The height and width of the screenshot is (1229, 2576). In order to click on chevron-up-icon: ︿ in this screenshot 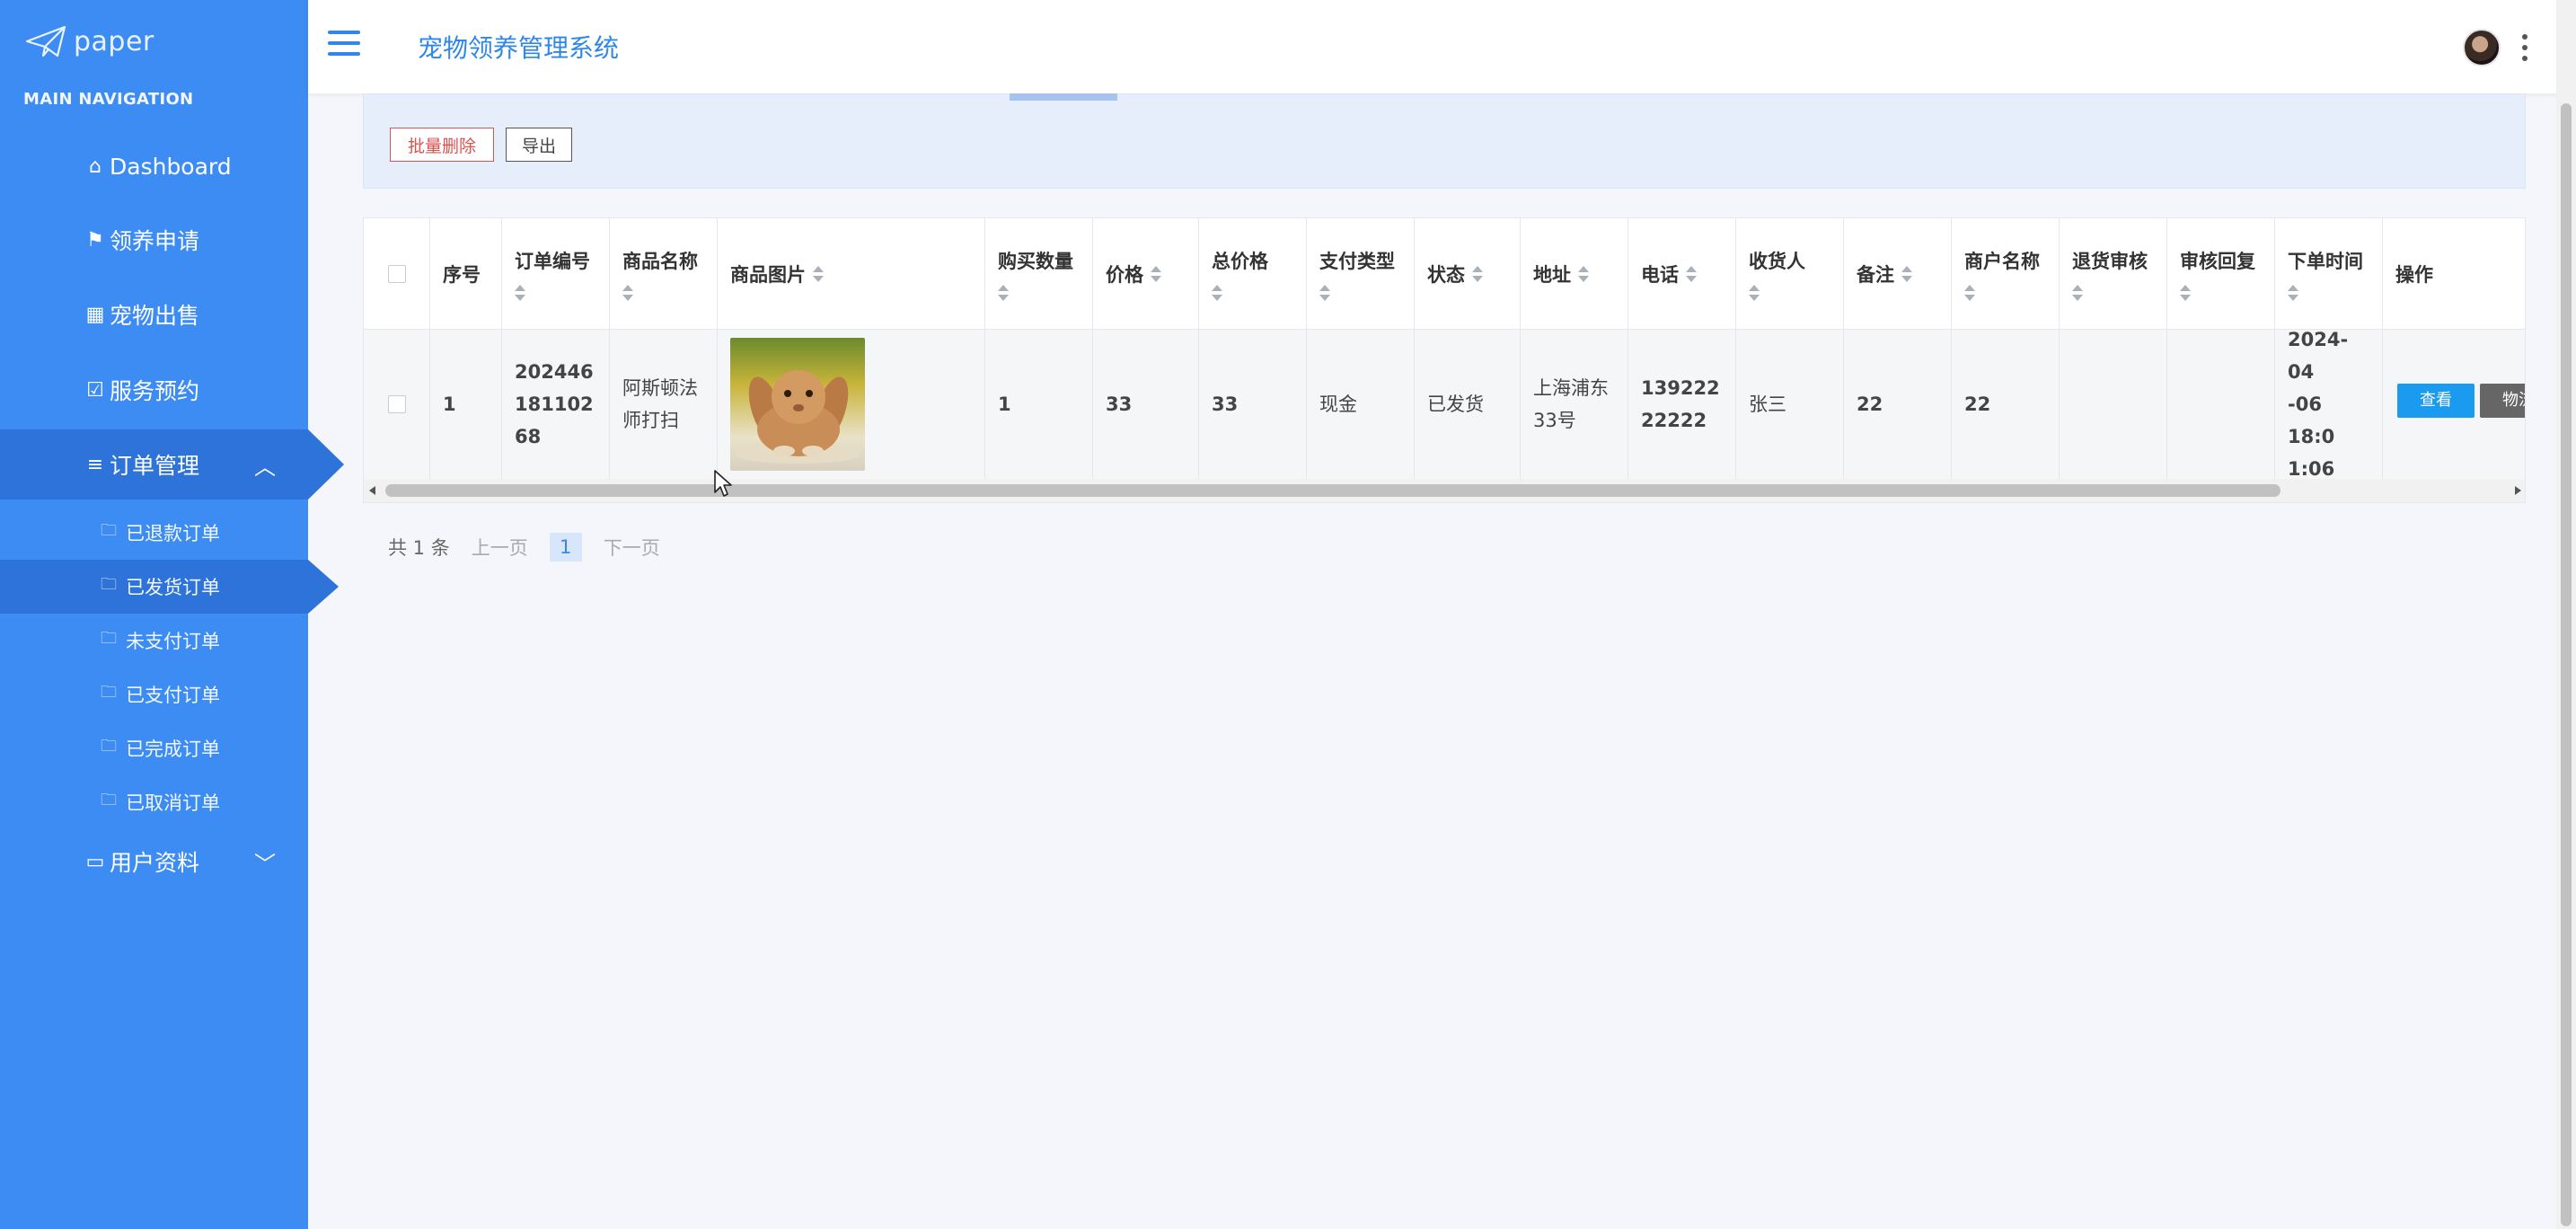, I will do `click(265, 467)`.